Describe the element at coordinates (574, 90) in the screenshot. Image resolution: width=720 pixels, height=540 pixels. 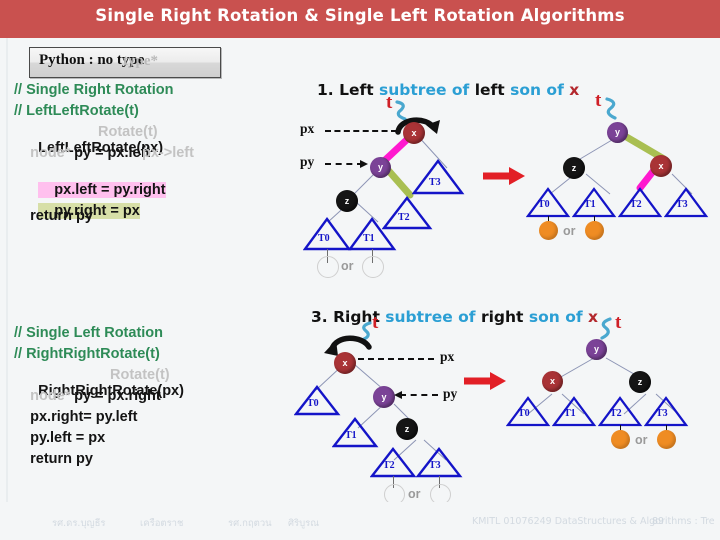
I see `section-word: x` at that location.